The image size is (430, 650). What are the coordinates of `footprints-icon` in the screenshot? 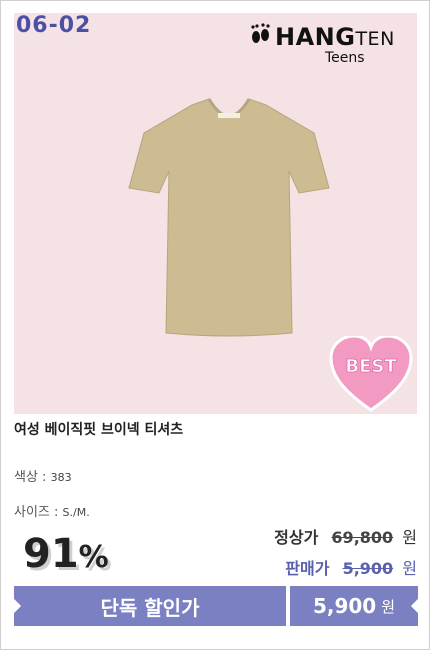 It's located at (260, 33).